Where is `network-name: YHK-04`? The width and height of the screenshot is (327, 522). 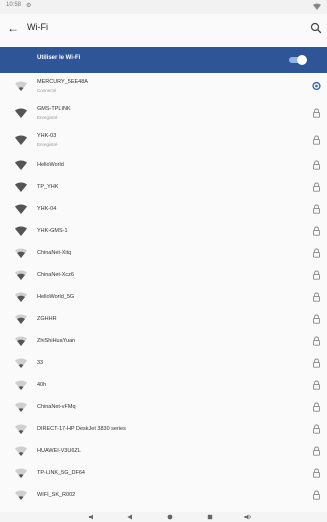
network-name: YHK-04 is located at coordinates (47, 209).